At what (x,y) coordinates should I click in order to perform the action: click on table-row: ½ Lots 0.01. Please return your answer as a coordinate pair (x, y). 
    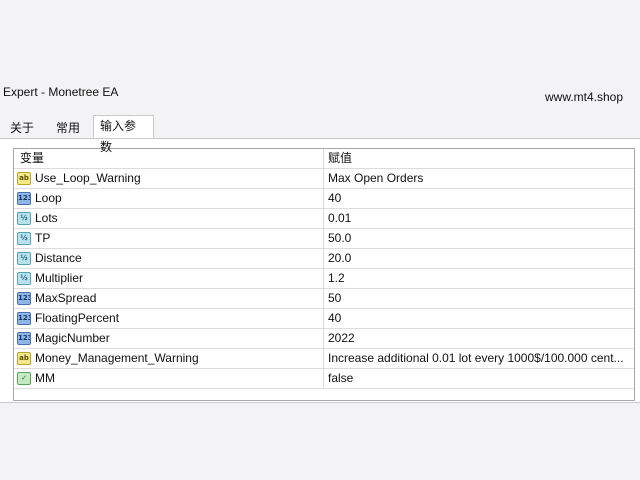
    Looking at the image, I should click on (324, 219).